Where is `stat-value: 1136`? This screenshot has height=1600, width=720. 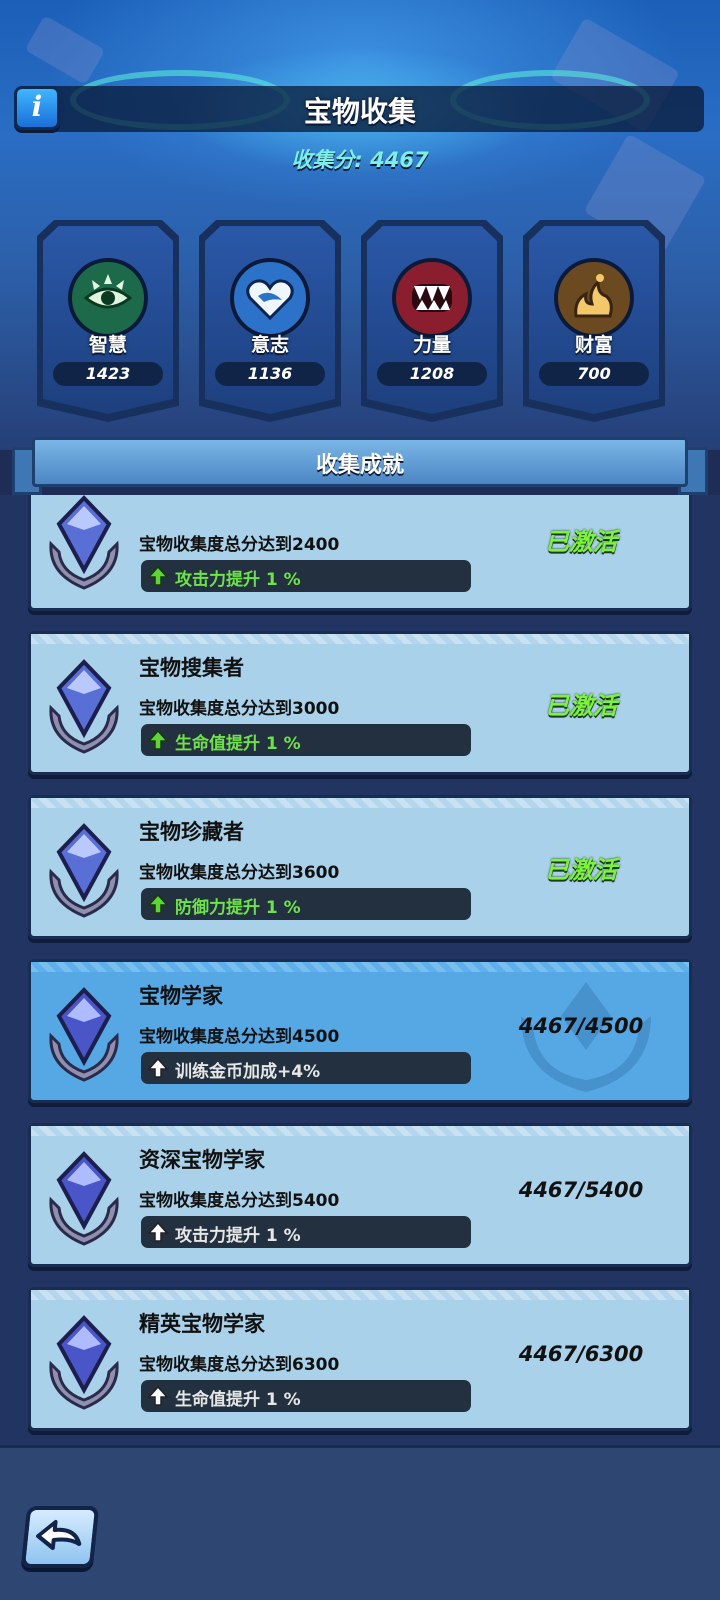 stat-value: 1136 is located at coordinates (270, 374).